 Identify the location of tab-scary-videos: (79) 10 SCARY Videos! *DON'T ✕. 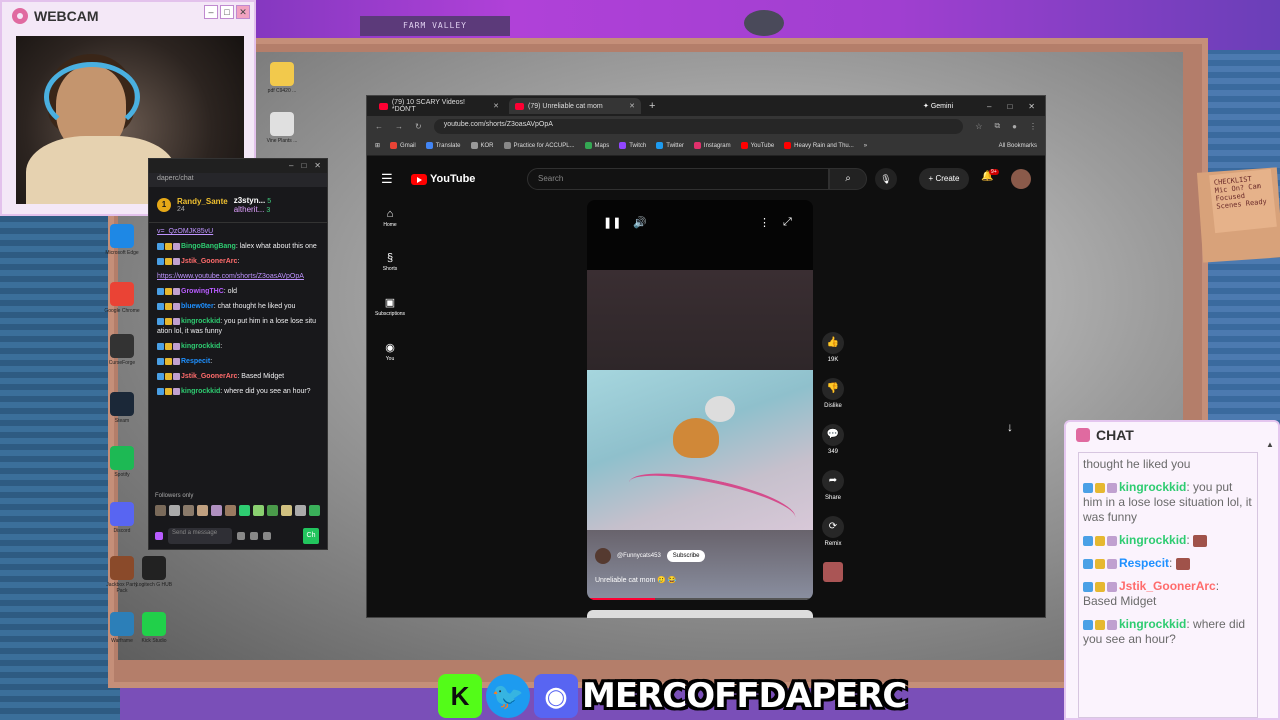
(439, 106).